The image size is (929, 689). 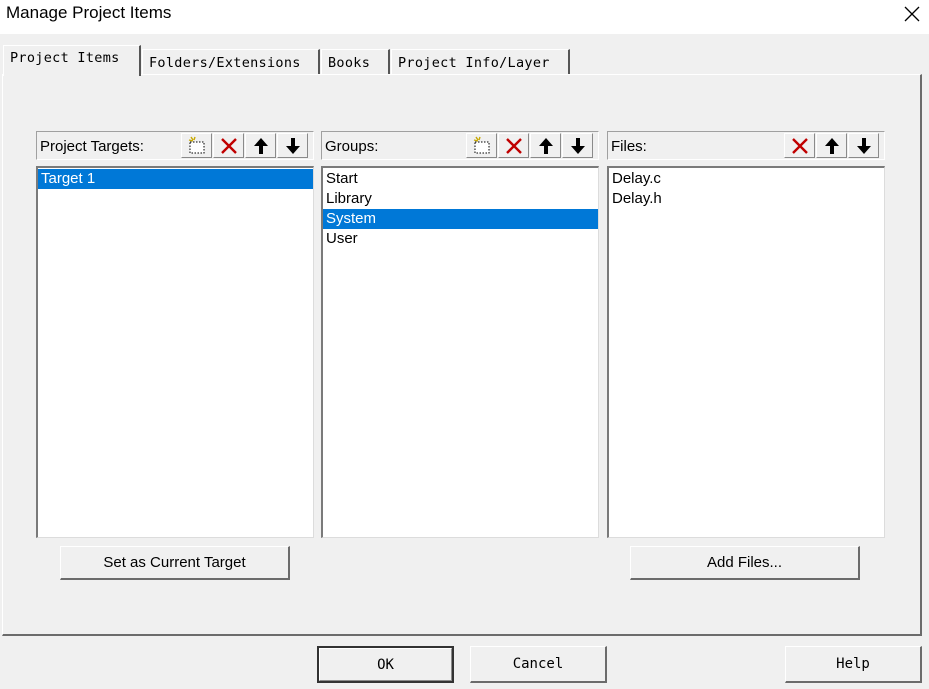 What do you see at coordinates (460, 219) in the screenshot?
I see `list-item: System` at bounding box center [460, 219].